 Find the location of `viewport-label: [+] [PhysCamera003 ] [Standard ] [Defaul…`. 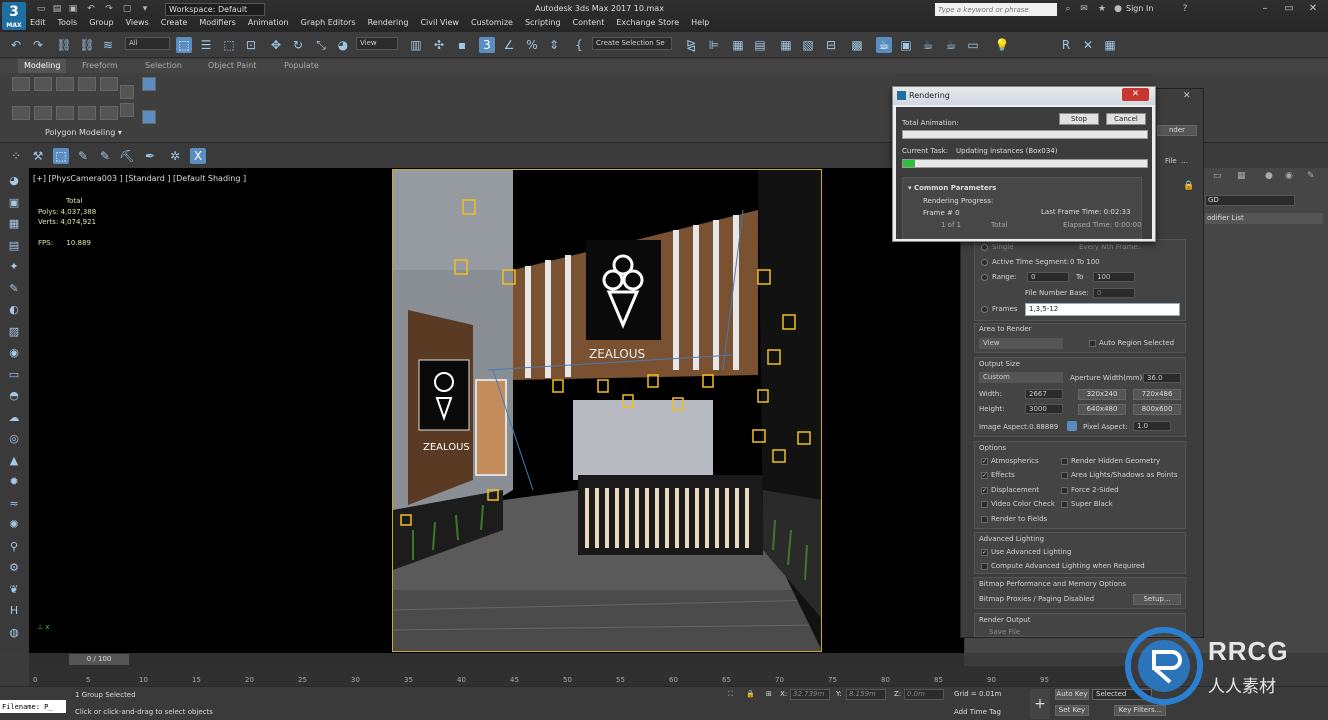

viewport-label: [+] [PhysCamera003 ] [Standard ] [Defaul… is located at coordinates (139, 178).